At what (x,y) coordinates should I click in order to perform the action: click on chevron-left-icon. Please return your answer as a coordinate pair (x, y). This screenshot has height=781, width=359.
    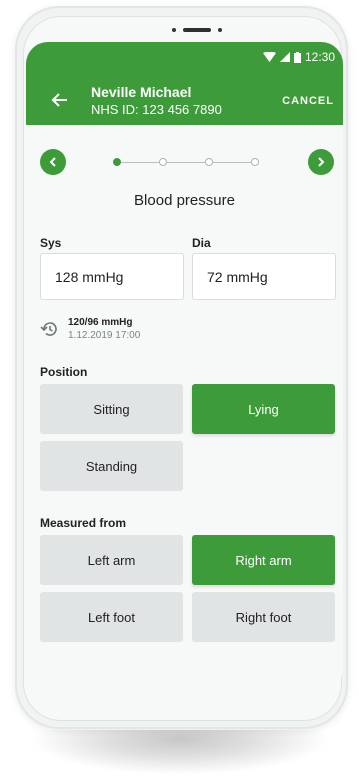
    Looking at the image, I should click on (52, 162).